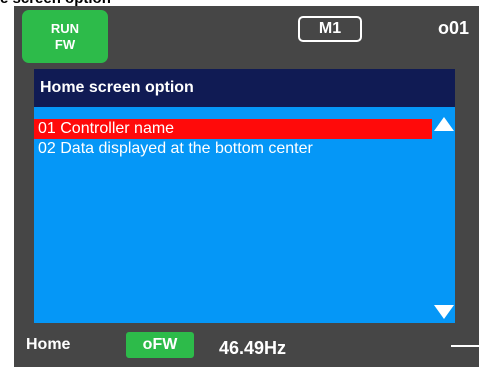  Describe the element at coordinates (233, 149) in the screenshot. I see `option-item-bottom-center-data: 02 Data displayed at the bottom center` at that location.